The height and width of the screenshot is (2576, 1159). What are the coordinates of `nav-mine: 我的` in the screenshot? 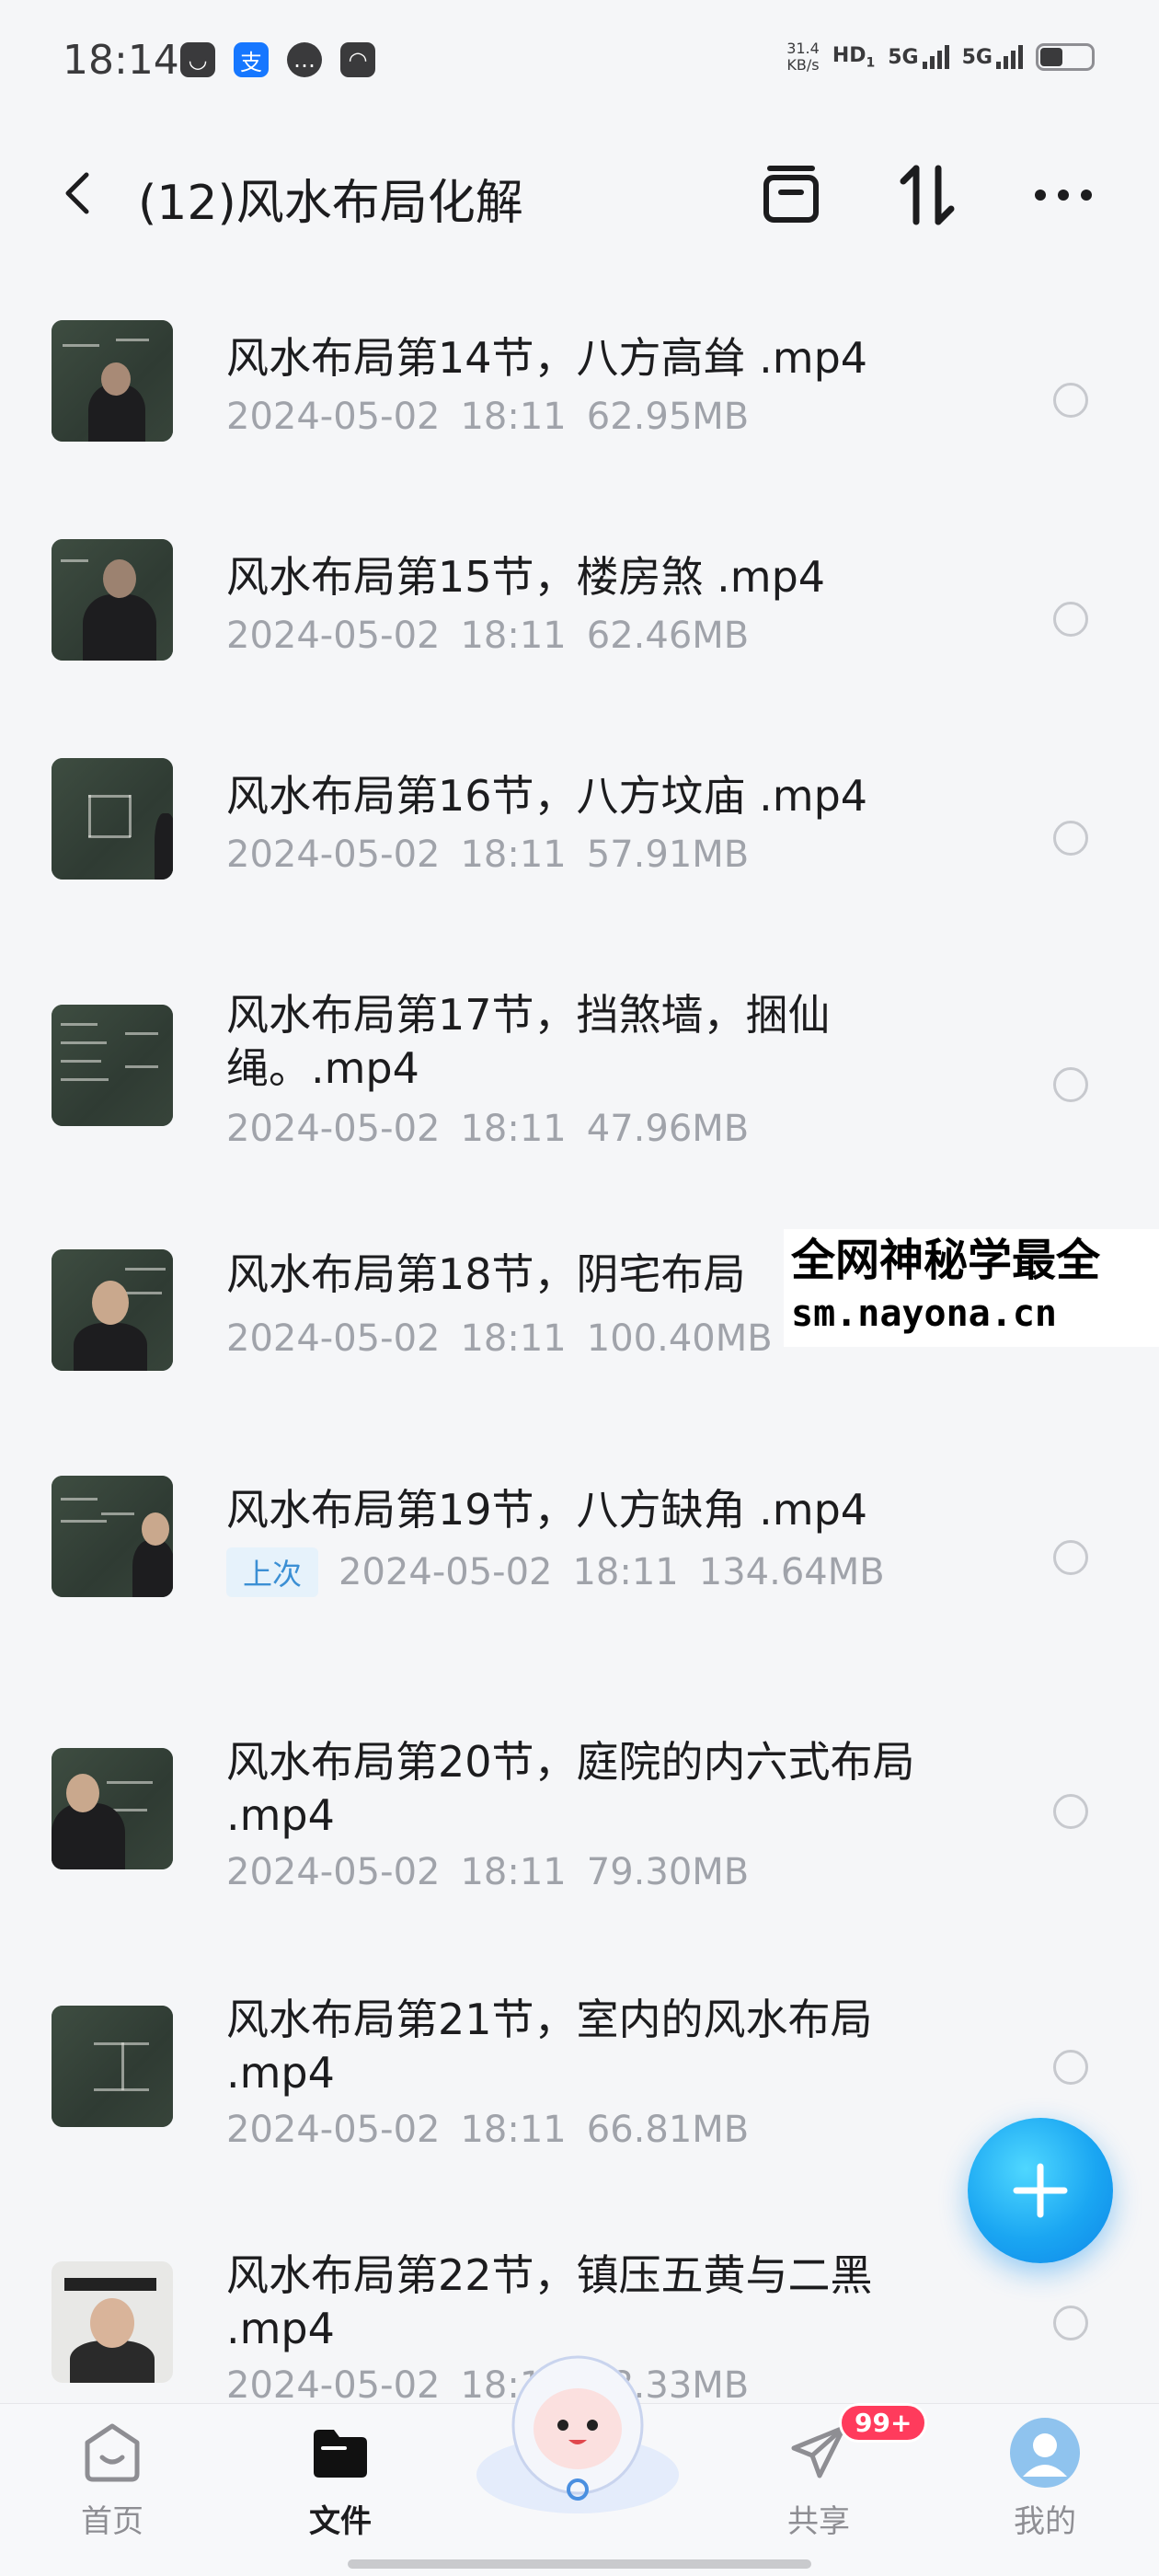 It's located at (1045, 2479).